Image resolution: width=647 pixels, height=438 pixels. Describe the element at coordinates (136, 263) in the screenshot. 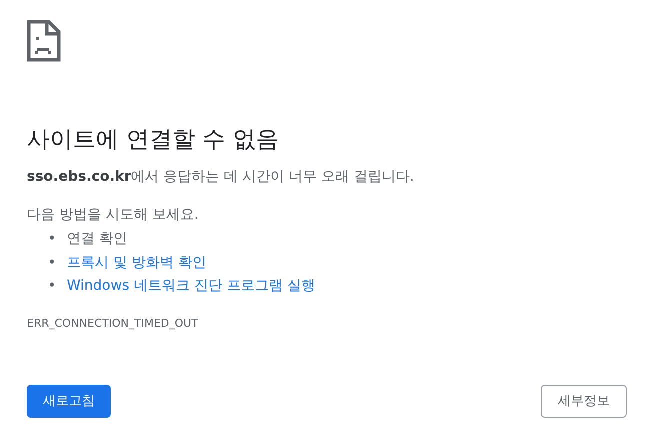

I see `suggestion-link: 프록시 및 방화벽 확인` at that location.